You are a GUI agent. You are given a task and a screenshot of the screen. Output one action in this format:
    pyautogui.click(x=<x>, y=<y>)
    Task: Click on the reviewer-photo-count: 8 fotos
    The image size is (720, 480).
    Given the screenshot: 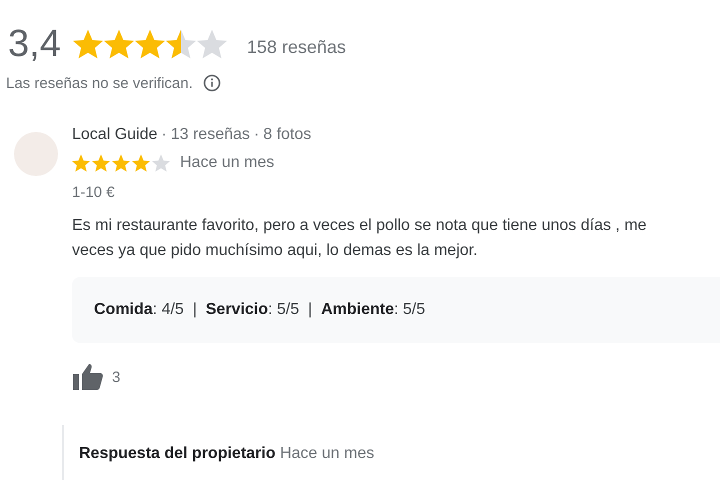 What is the action you would take?
    pyautogui.click(x=287, y=135)
    